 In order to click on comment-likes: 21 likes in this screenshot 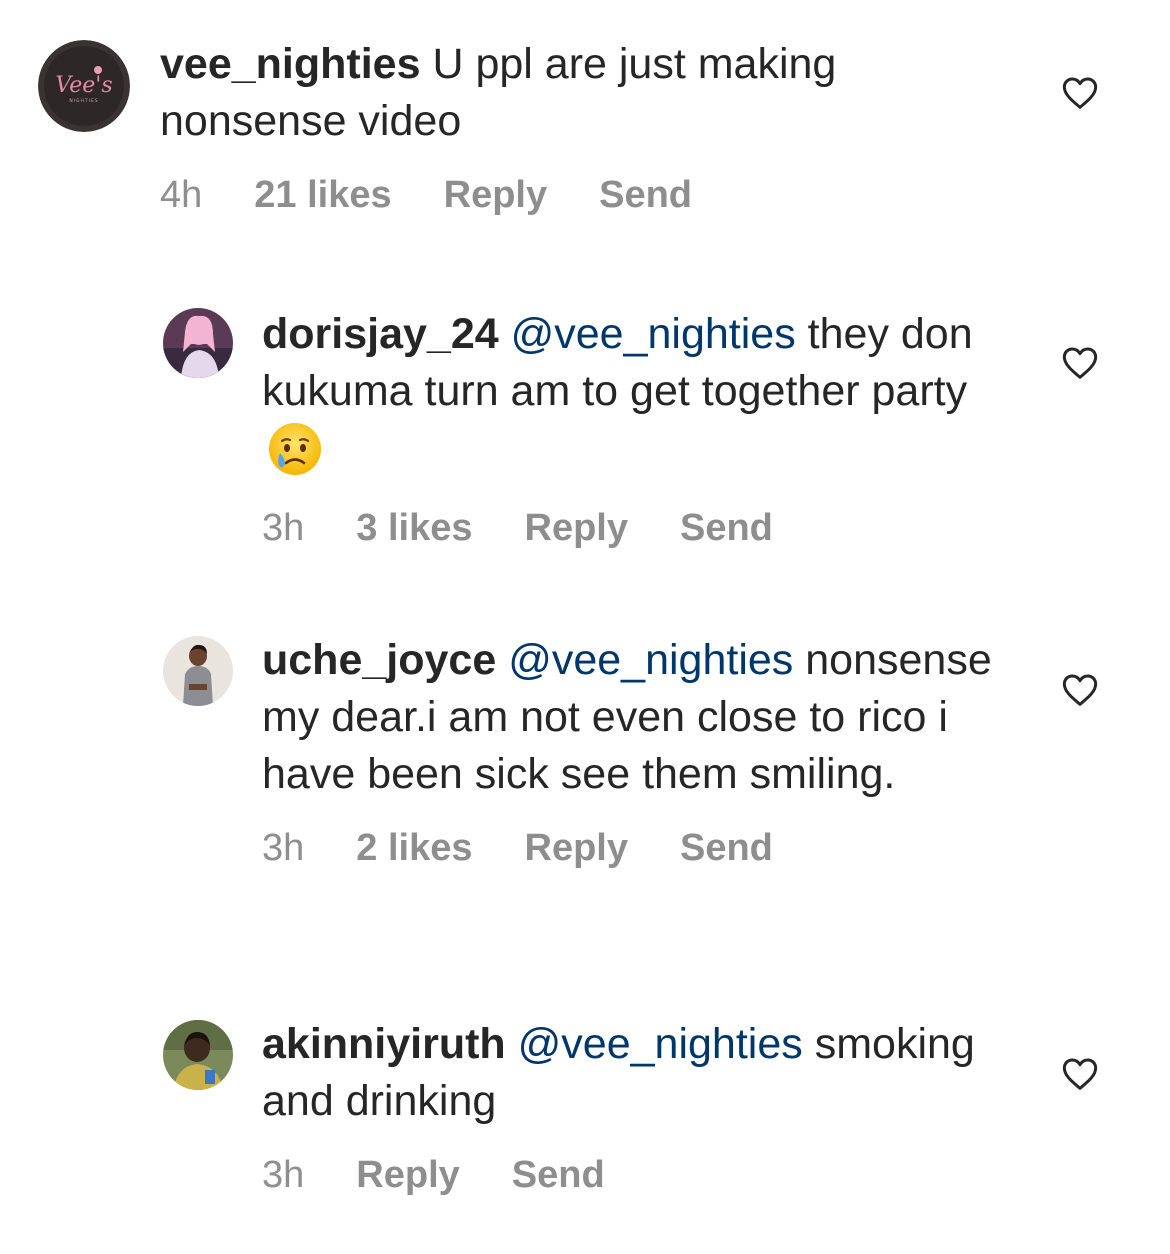, I will do `click(322, 195)`.